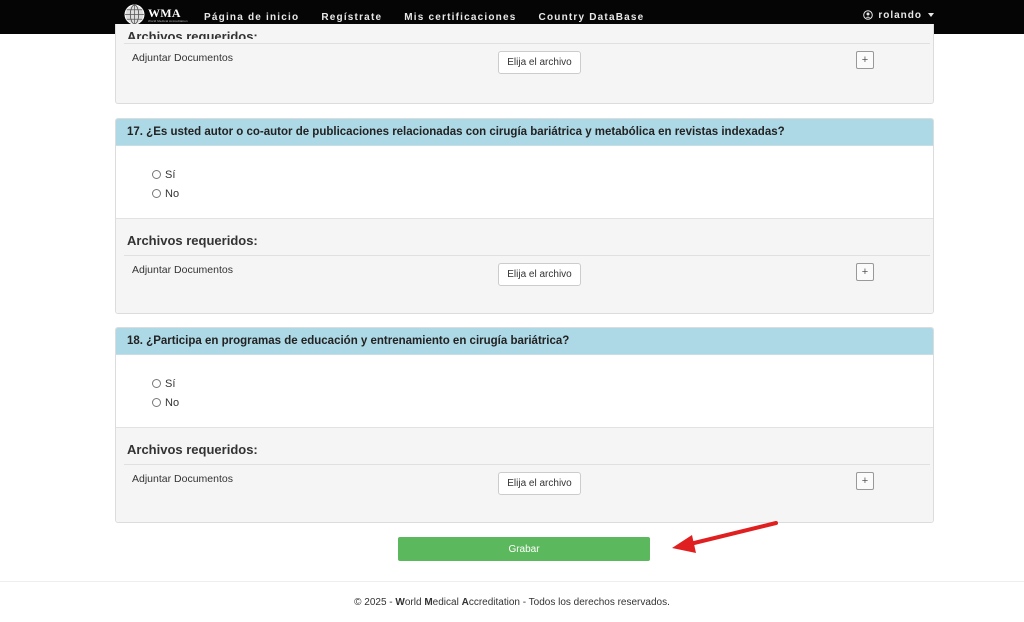  I want to click on user-name: rolando, so click(900, 15).